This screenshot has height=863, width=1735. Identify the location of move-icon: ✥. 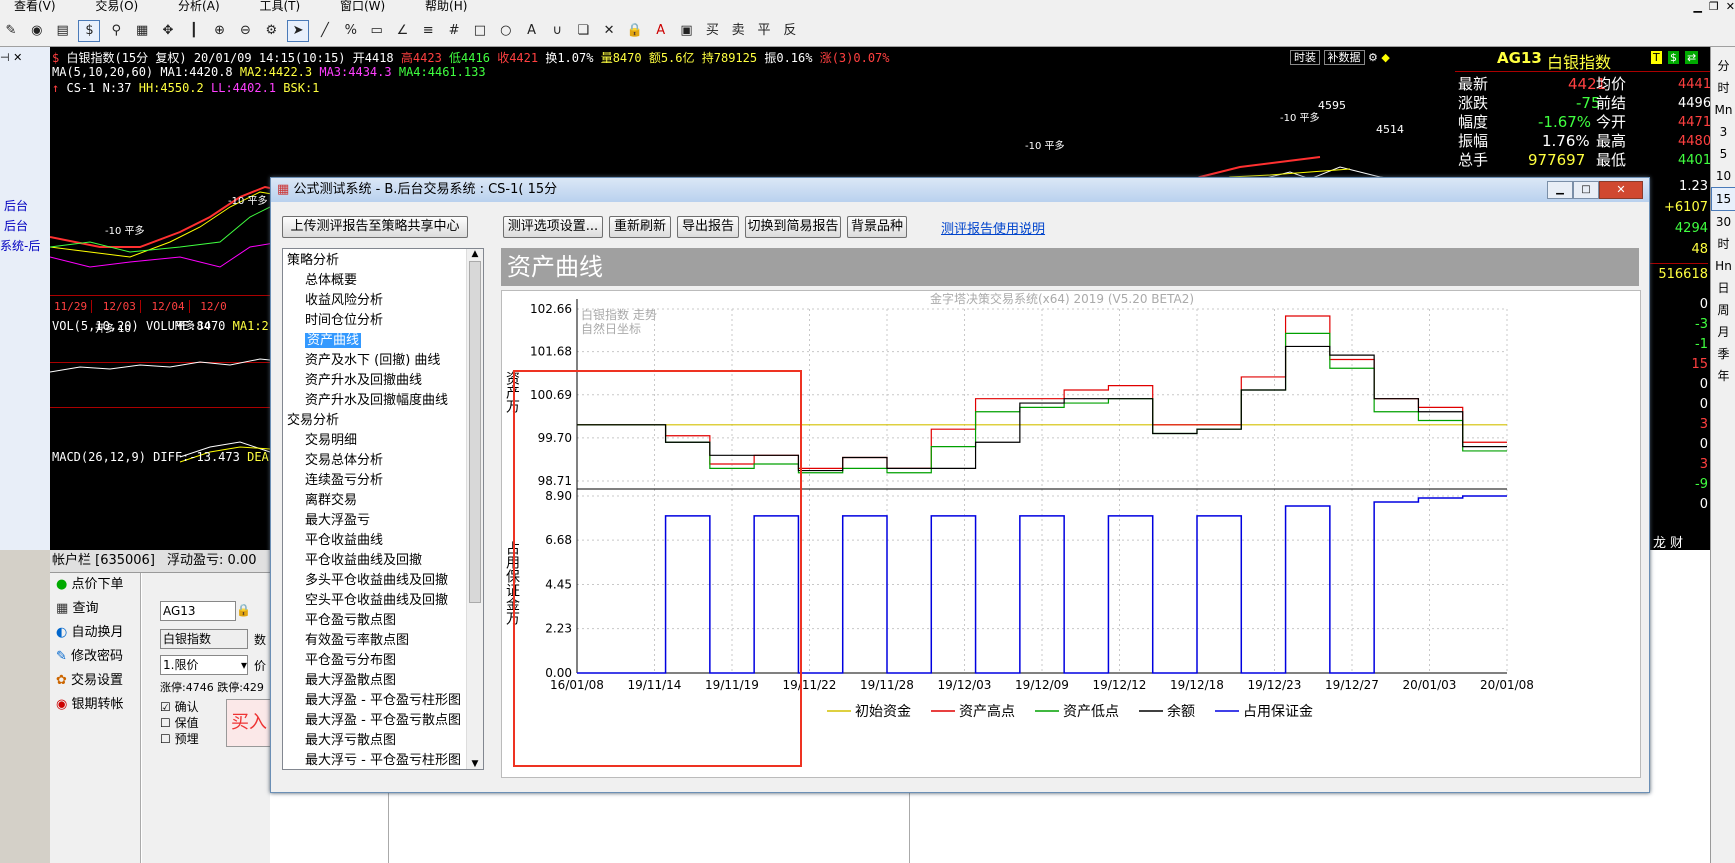
(168, 31).